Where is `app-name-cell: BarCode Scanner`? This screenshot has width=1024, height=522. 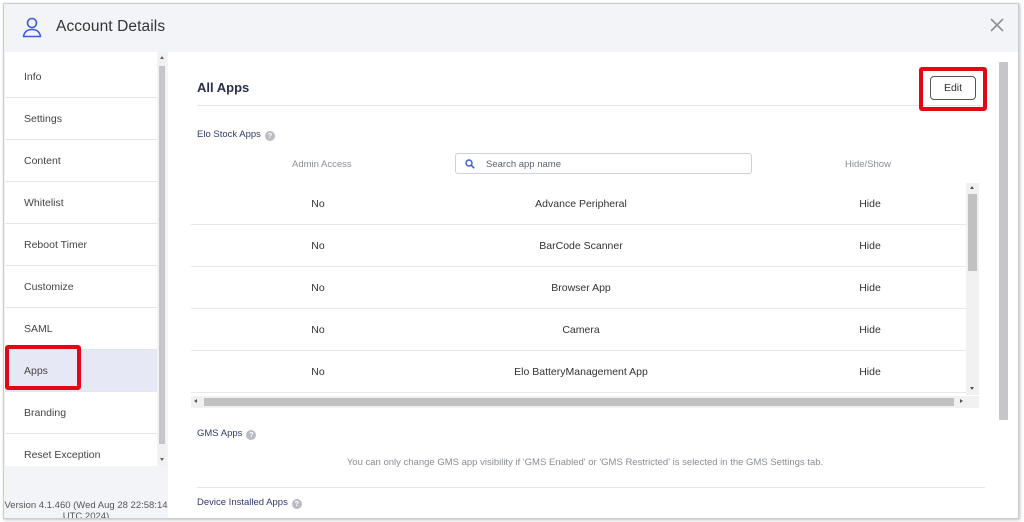 app-name-cell: BarCode Scanner is located at coordinates (581, 246).